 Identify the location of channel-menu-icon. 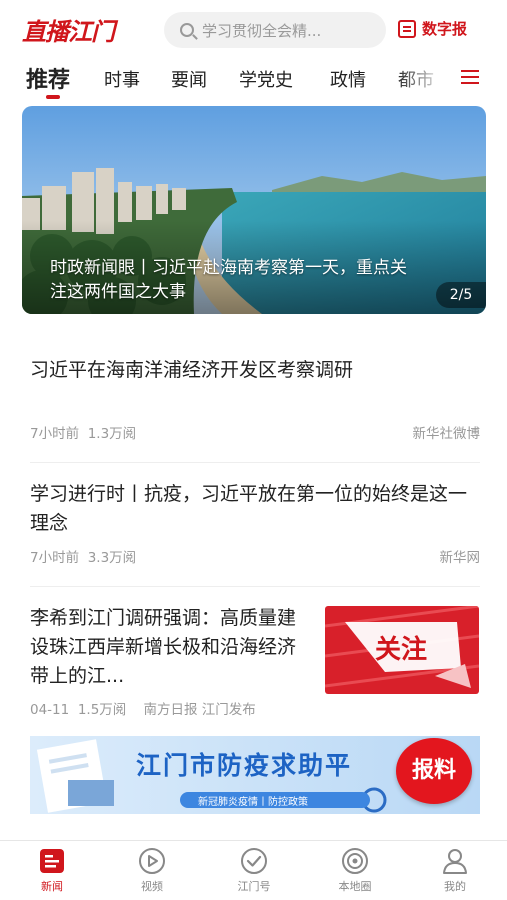
(470, 77).